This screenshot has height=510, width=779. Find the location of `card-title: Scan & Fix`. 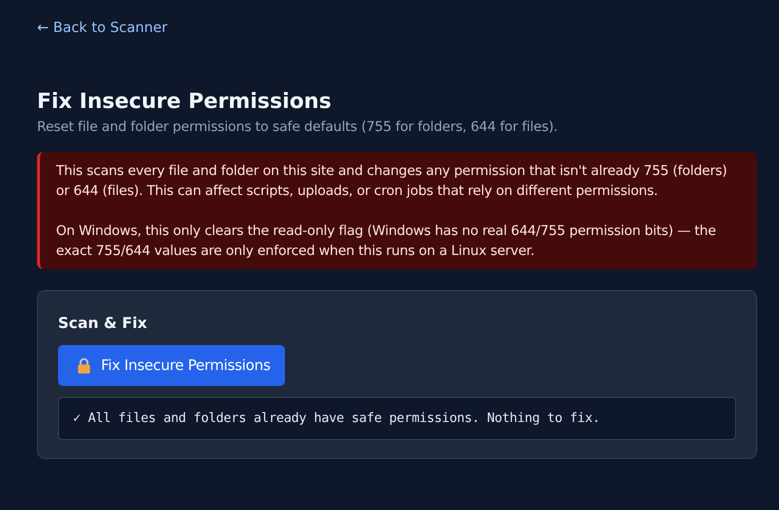

card-title: Scan & Fix is located at coordinates (103, 323).